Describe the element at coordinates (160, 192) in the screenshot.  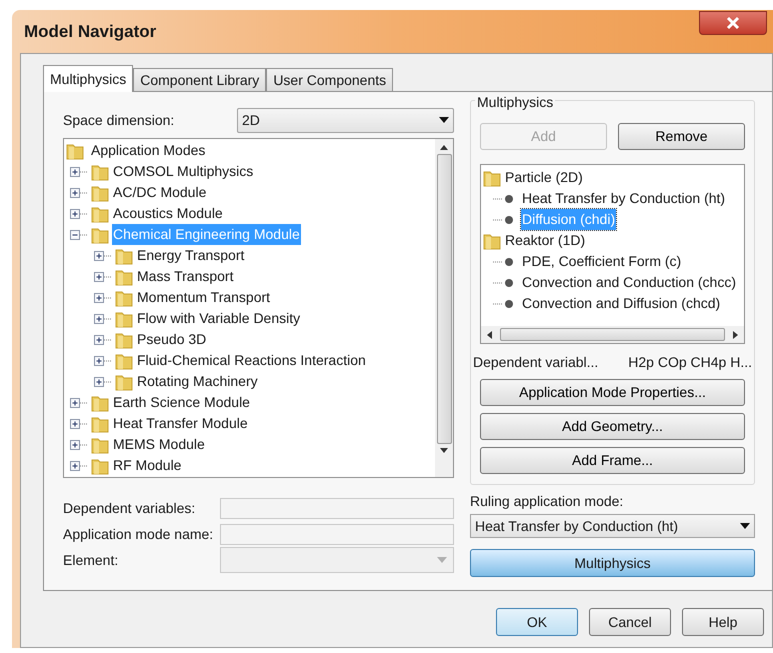
I see `tree-item: AC/DC Module` at that location.